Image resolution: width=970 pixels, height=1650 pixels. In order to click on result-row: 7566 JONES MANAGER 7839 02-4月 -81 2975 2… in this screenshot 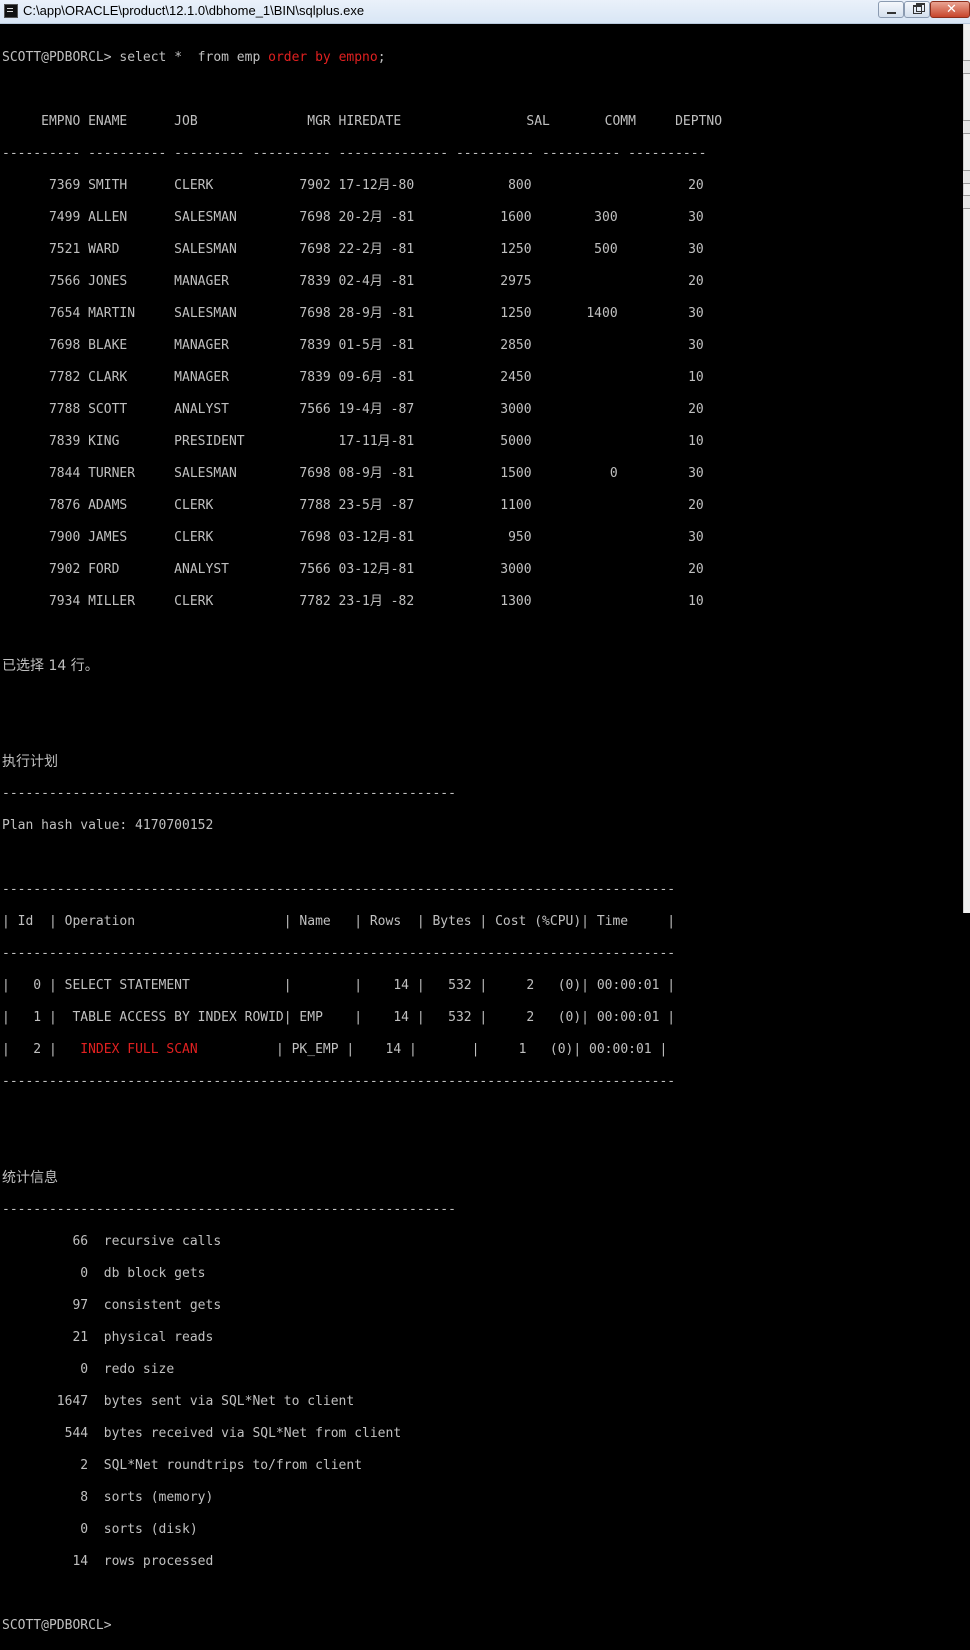, I will do `click(353, 281)`.